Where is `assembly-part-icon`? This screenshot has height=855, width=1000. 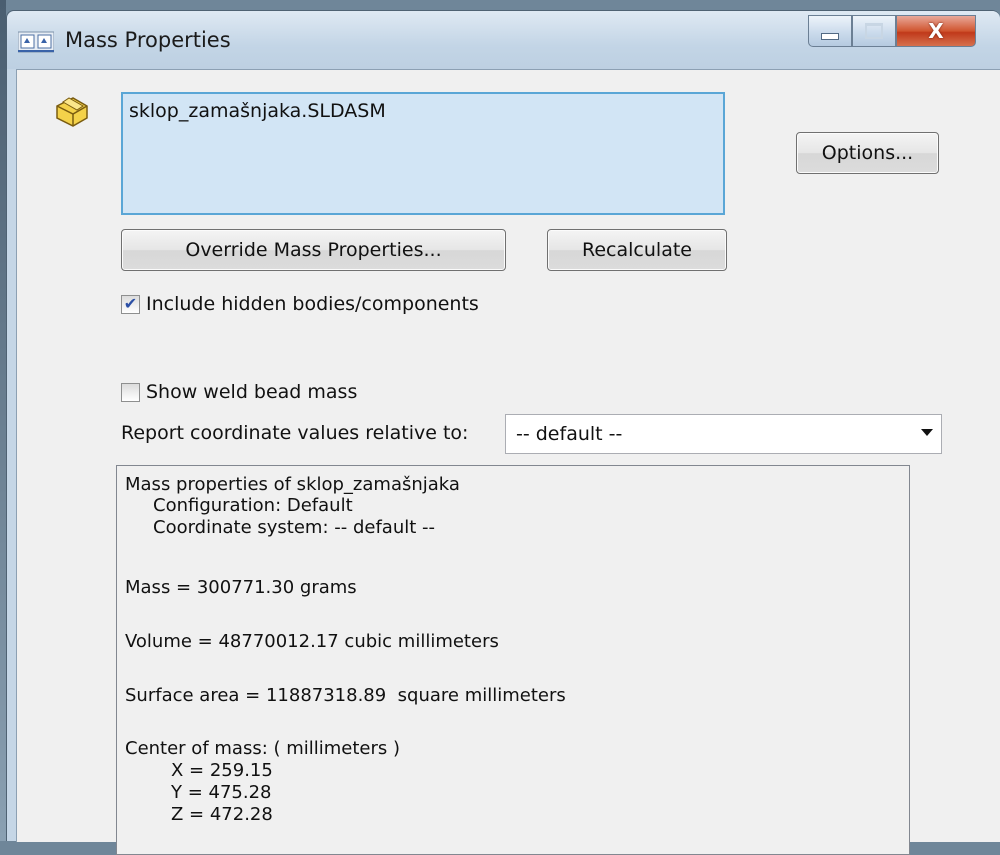 assembly-part-icon is located at coordinates (72, 112).